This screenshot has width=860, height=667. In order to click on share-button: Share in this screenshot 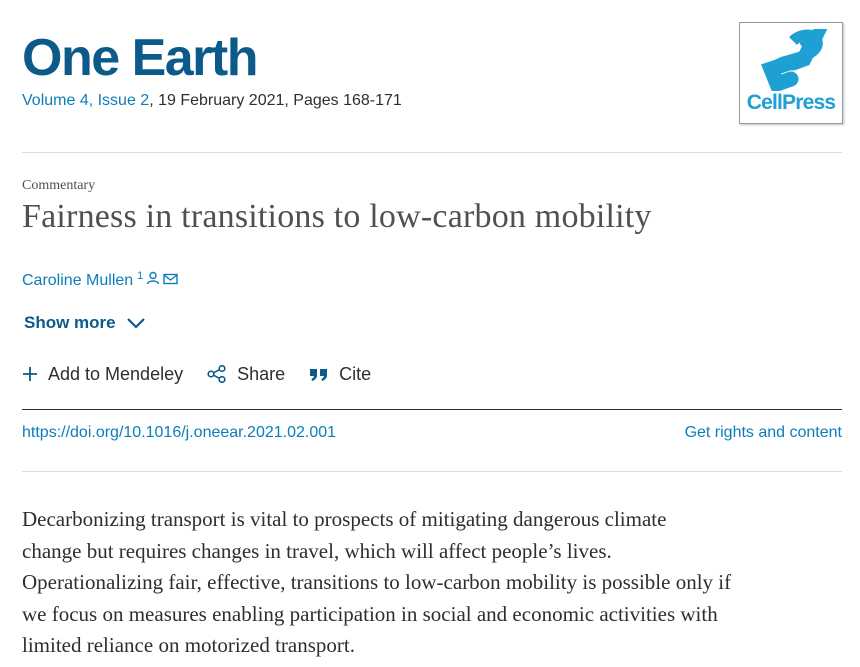, I will do `click(246, 374)`.